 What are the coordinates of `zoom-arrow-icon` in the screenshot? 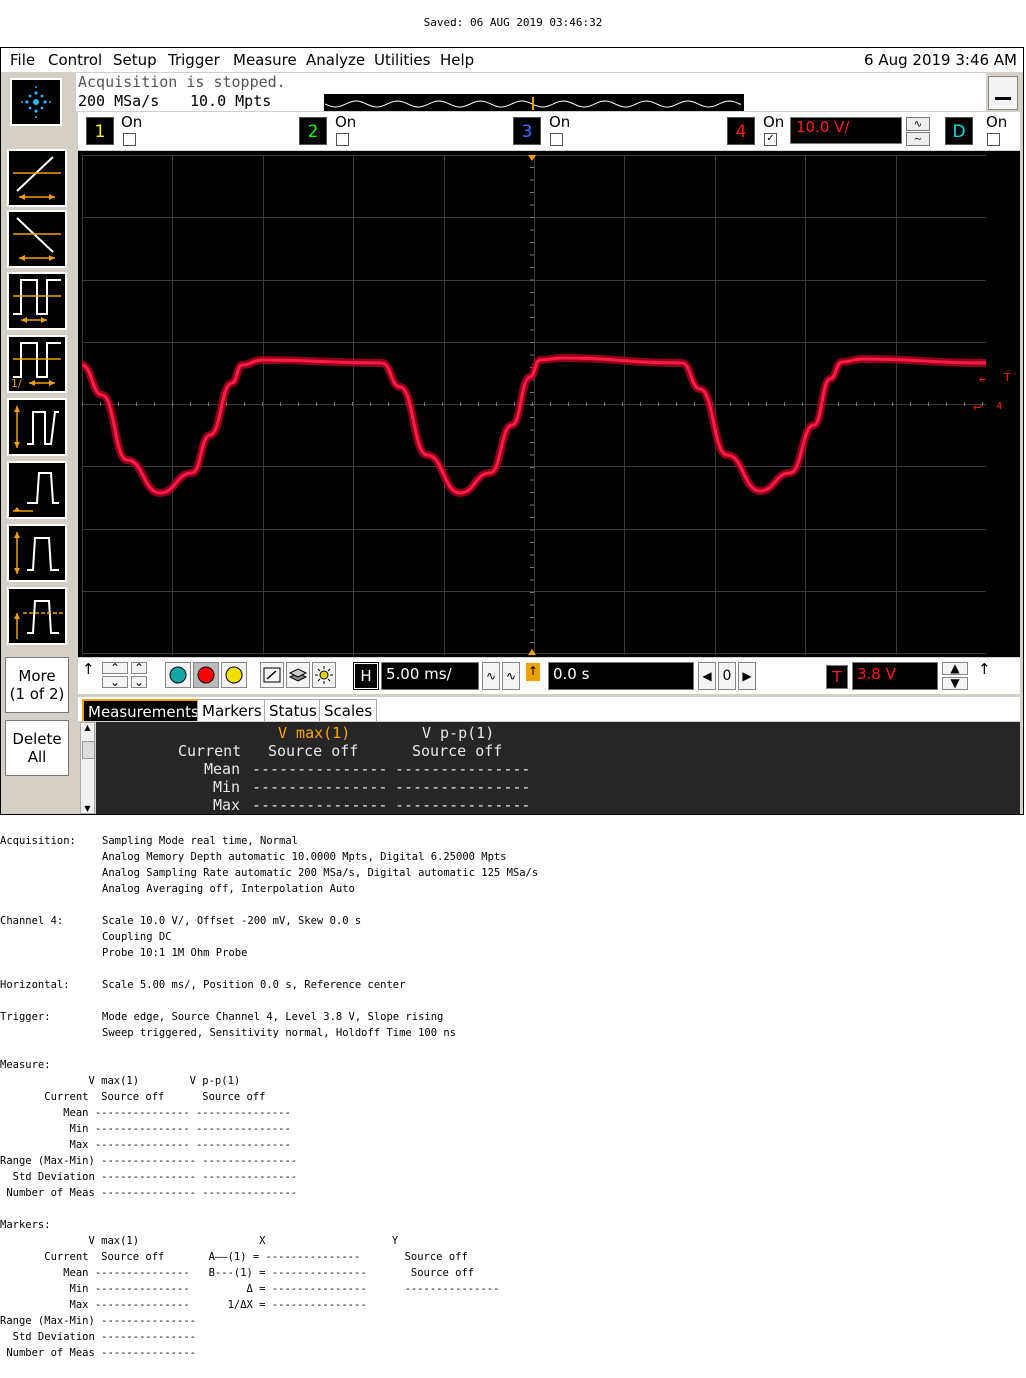 It's located at (272, 675).